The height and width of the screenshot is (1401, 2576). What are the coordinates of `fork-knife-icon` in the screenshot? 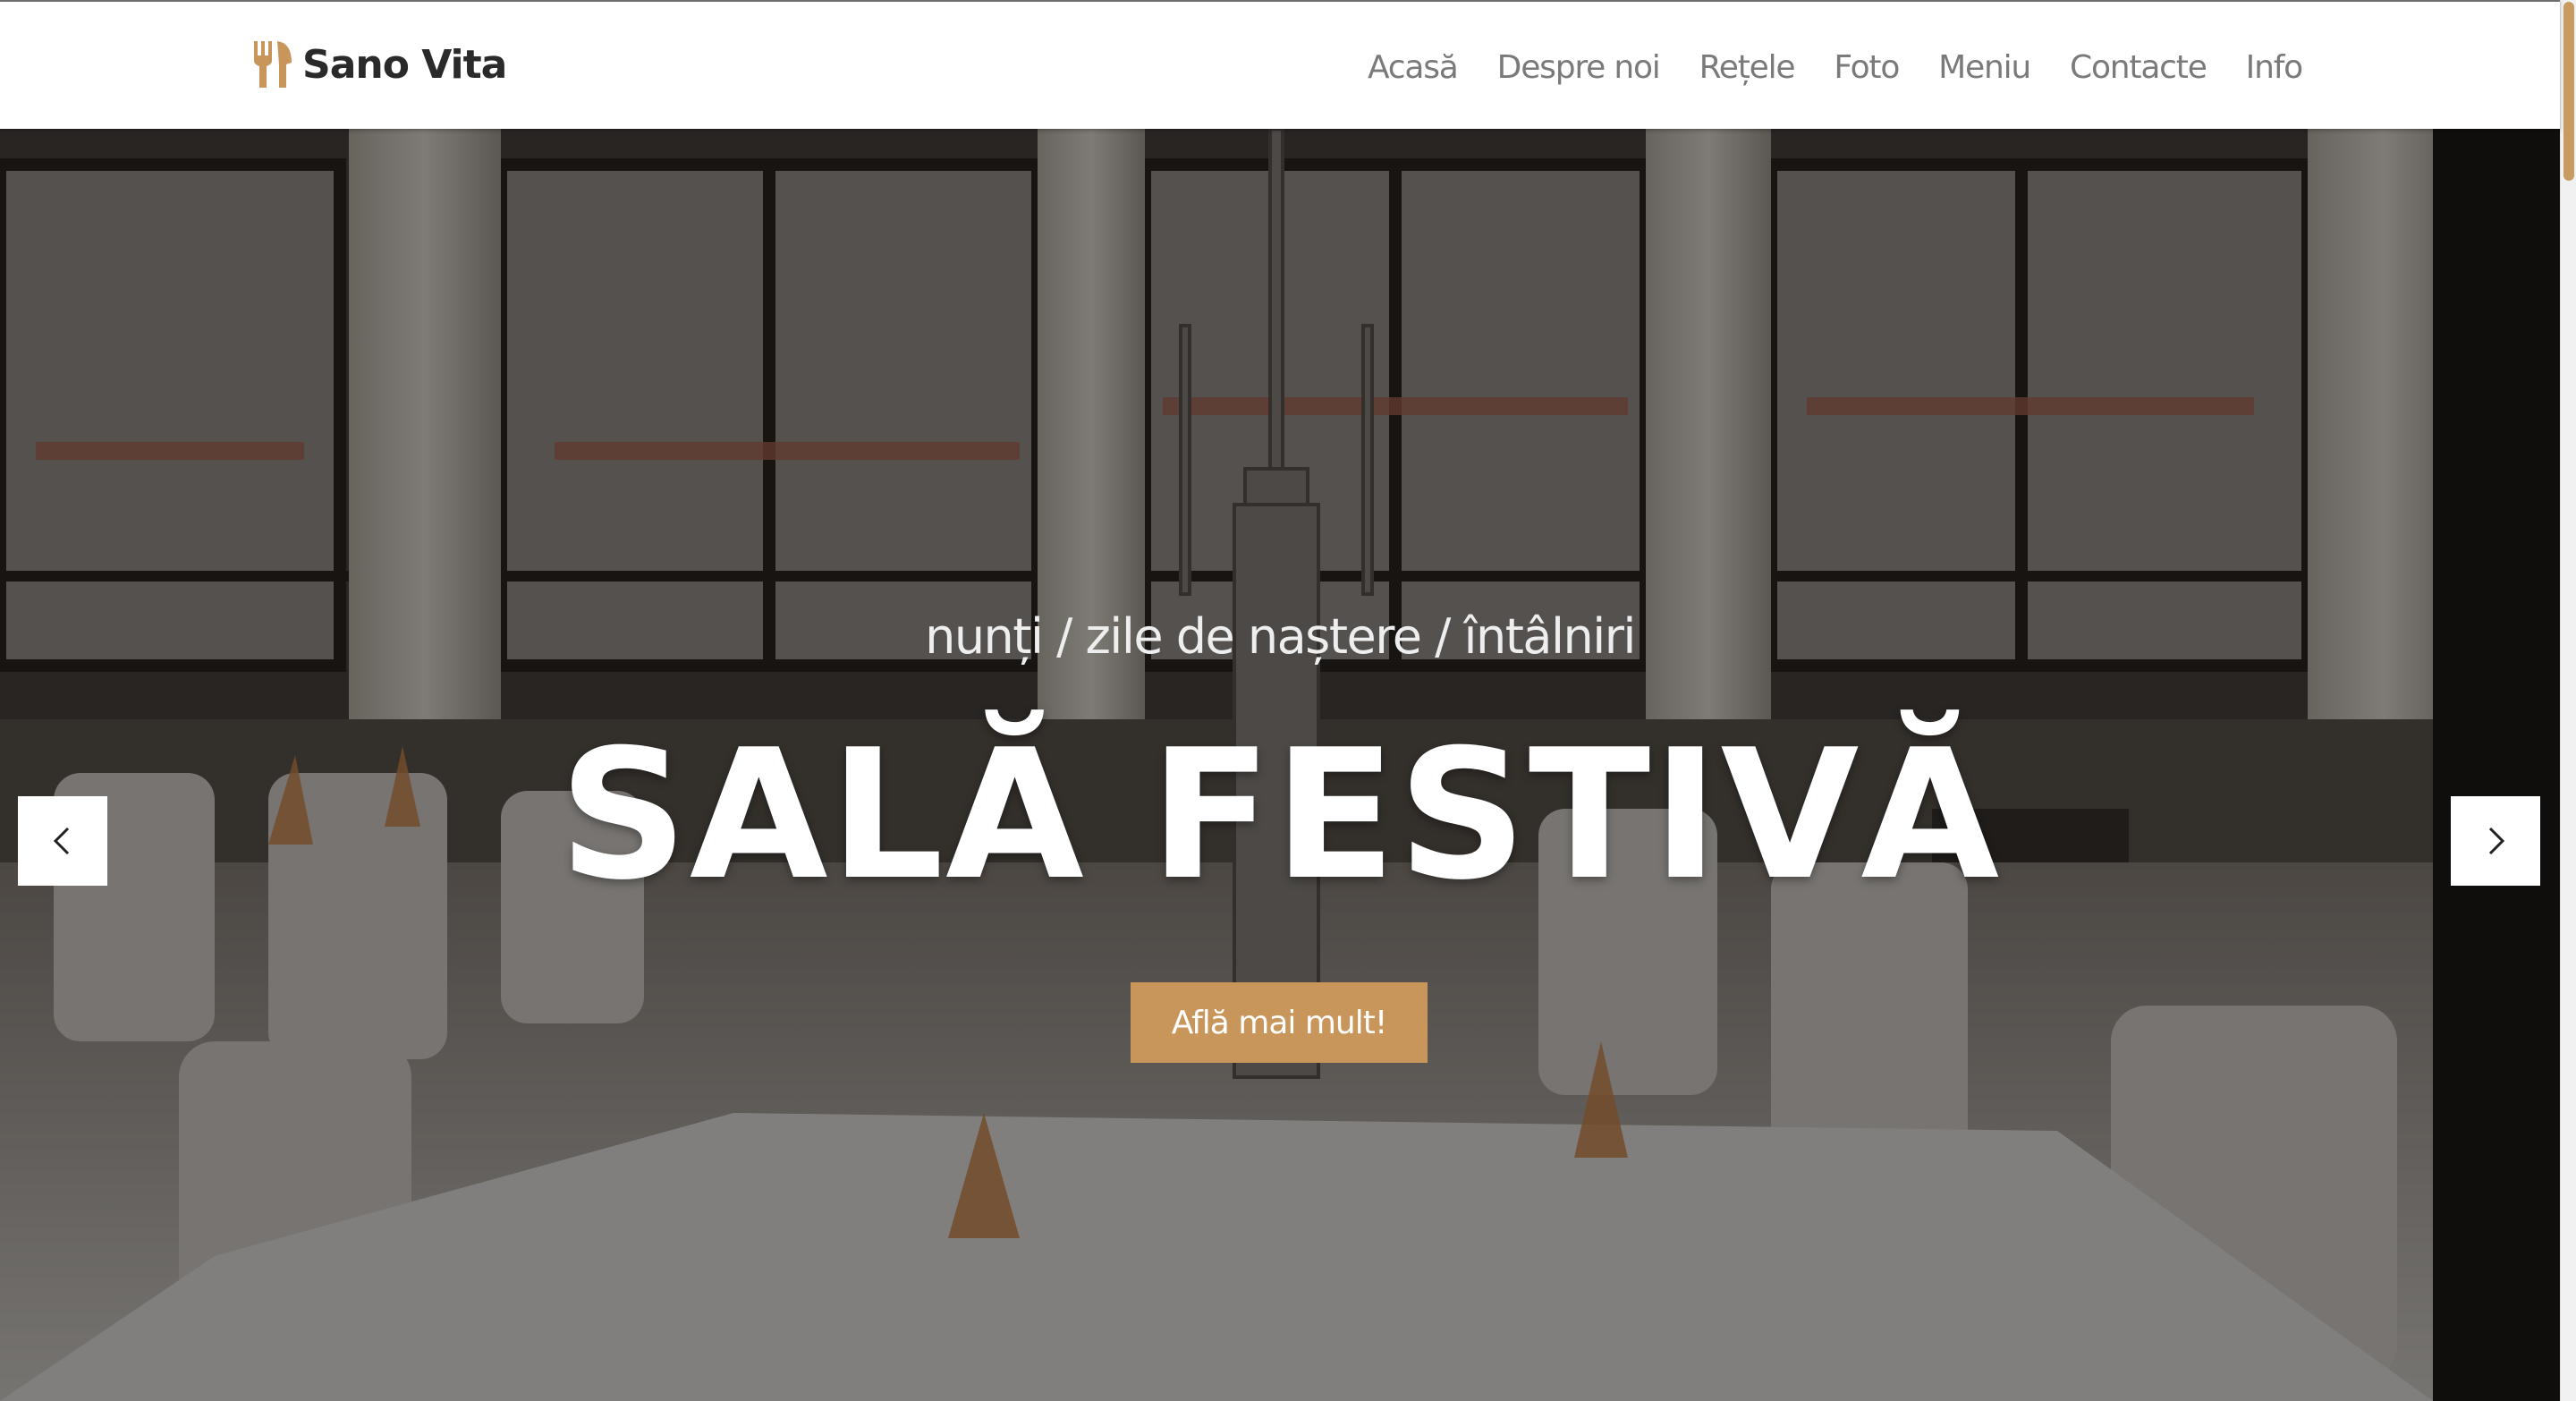 It's located at (273, 64).